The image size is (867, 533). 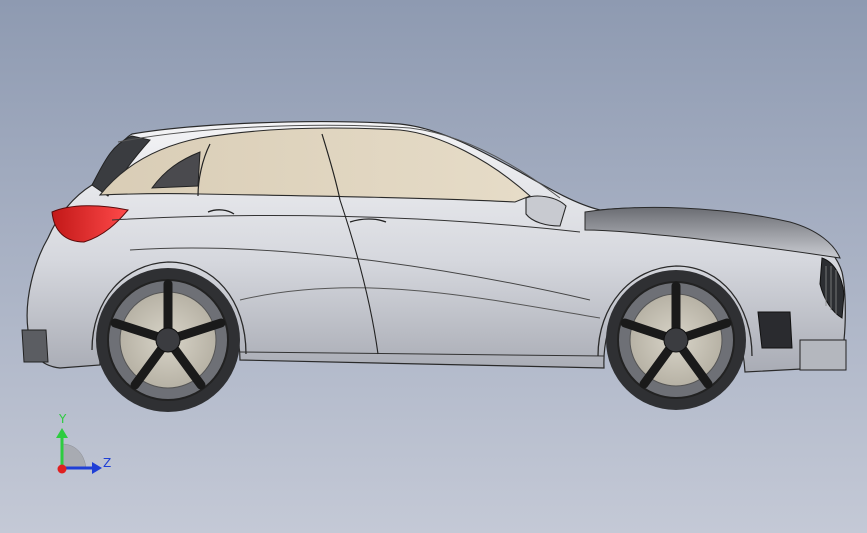 I want to click on orientation-triad, so click(x=80, y=448).